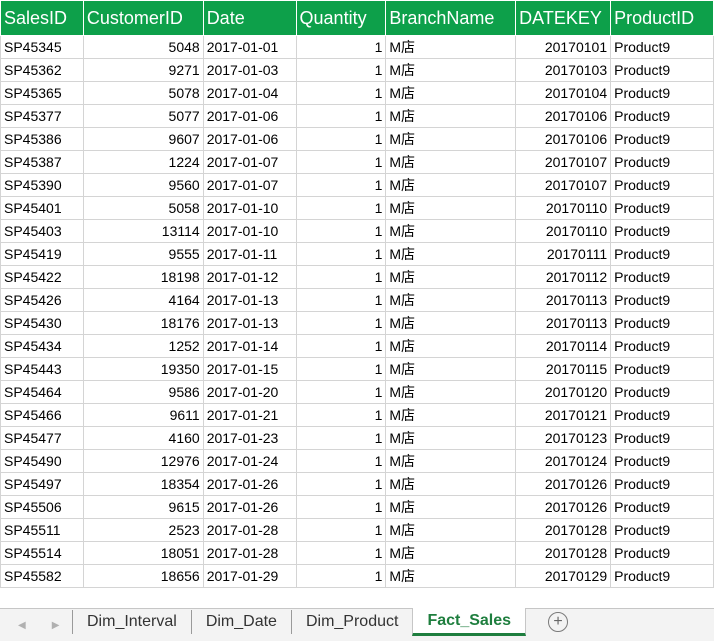  What do you see at coordinates (563, 93) in the screenshot?
I see `cell-datekey: 20170104` at bounding box center [563, 93].